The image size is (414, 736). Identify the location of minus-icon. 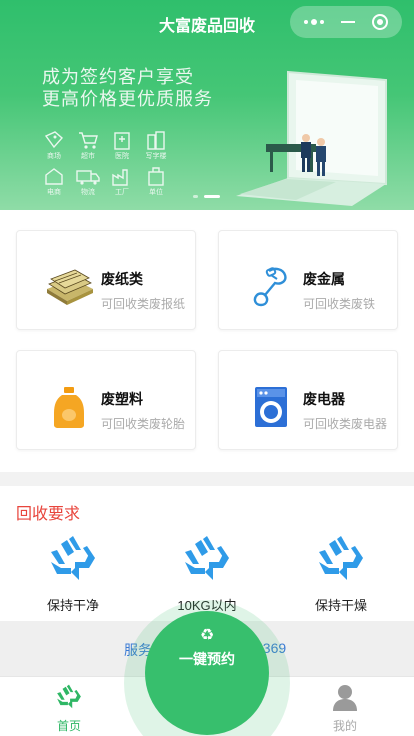
(347, 22).